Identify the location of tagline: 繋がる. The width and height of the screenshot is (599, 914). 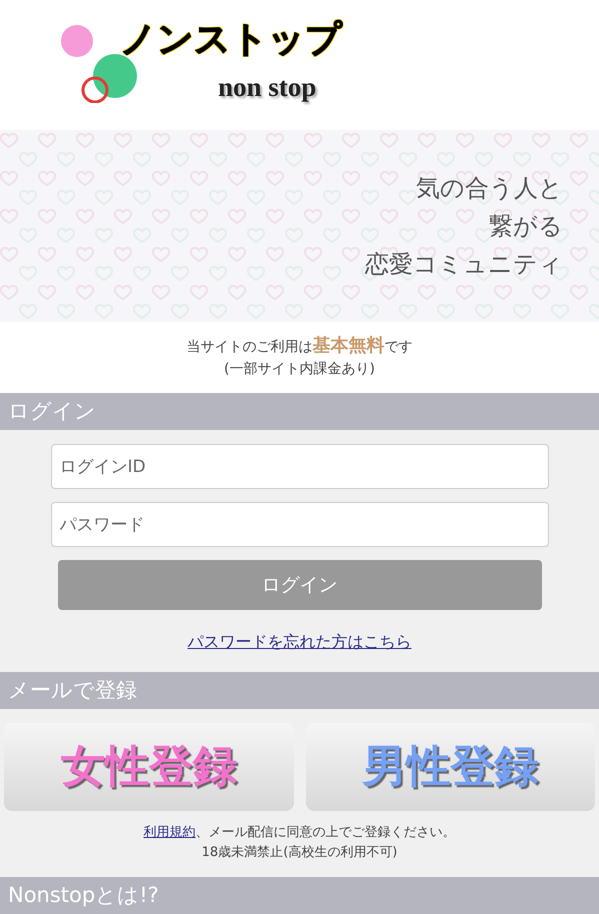
(526, 226).